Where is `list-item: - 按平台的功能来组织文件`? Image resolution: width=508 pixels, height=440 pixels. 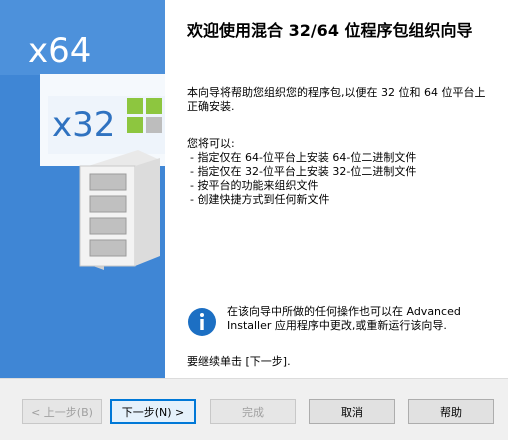 list-item: - 按平台的功能来组织文件 is located at coordinates (254, 185).